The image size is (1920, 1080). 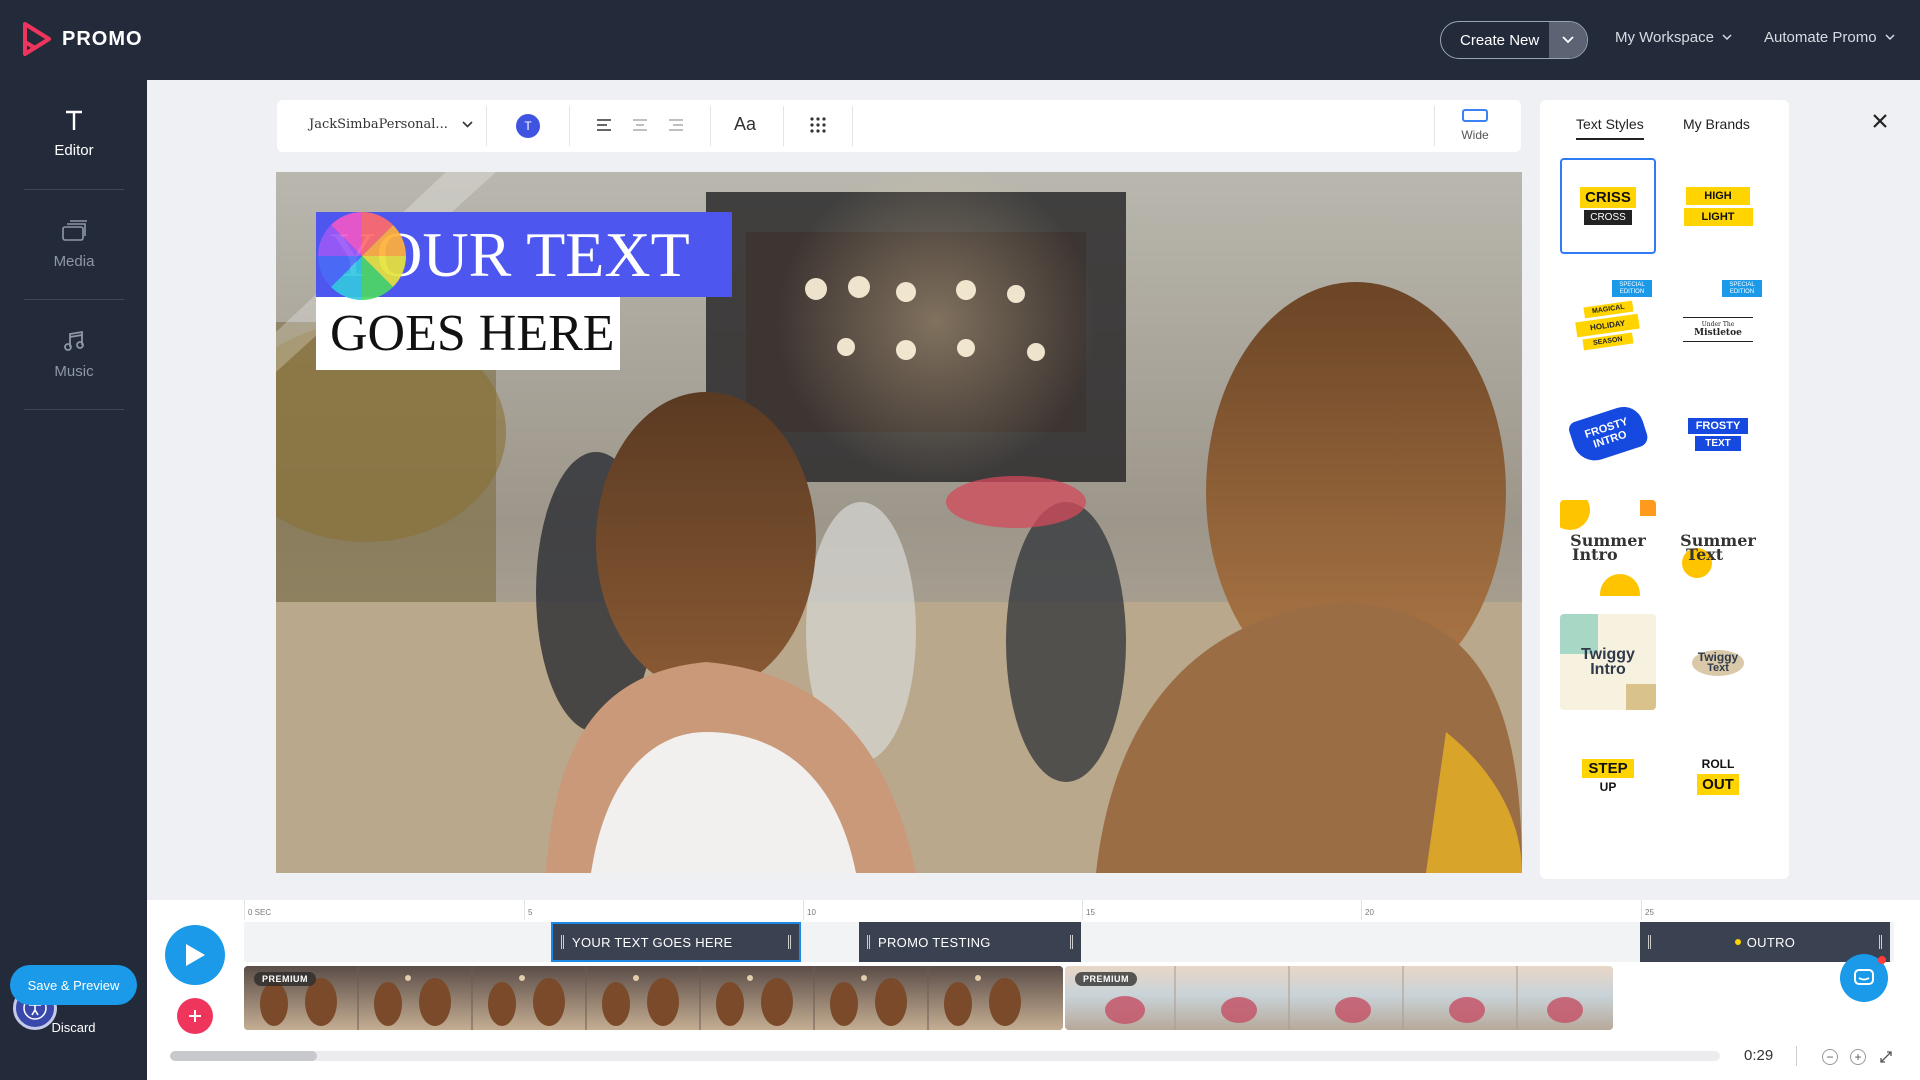 I want to click on chat-support-button, so click(x=1864, y=978).